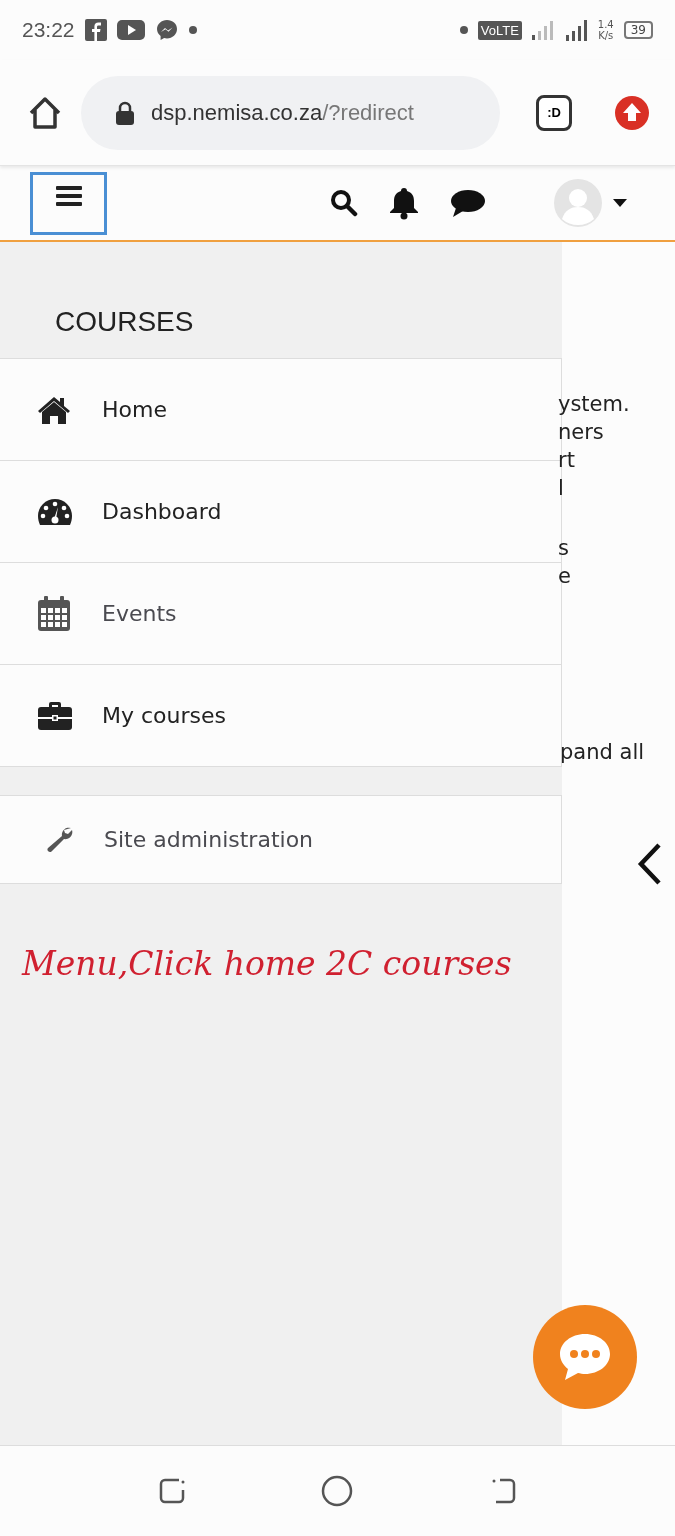 Image resolution: width=675 pixels, height=1536 pixels. I want to click on briefcase-icon, so click(55, 715).